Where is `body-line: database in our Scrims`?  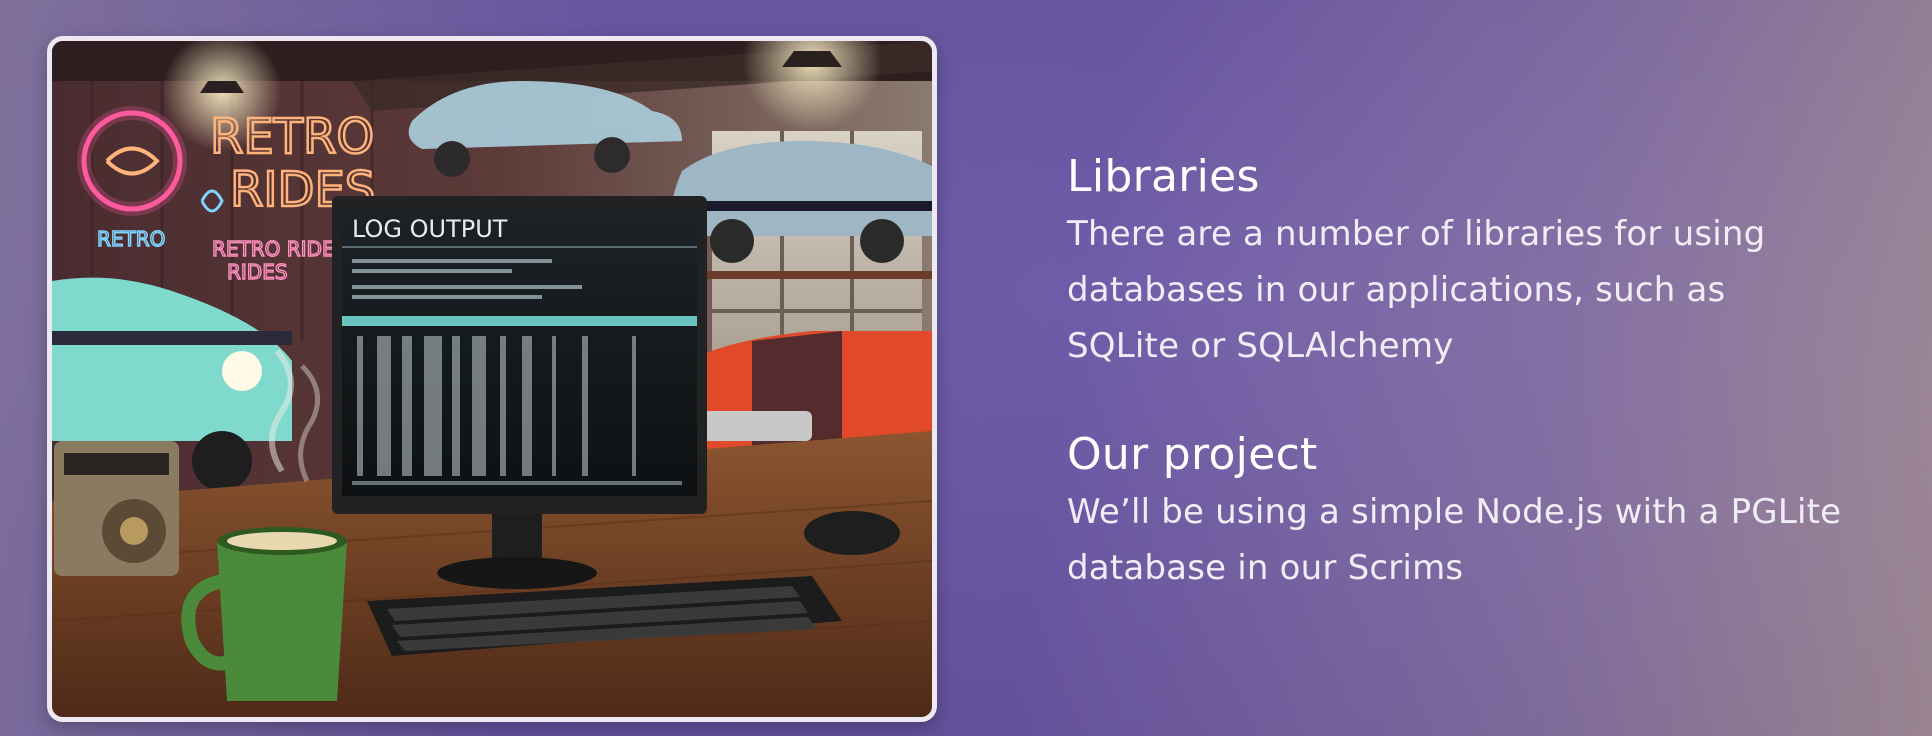 body-line: database in our Scrims is located at coordinates (1265, 568).